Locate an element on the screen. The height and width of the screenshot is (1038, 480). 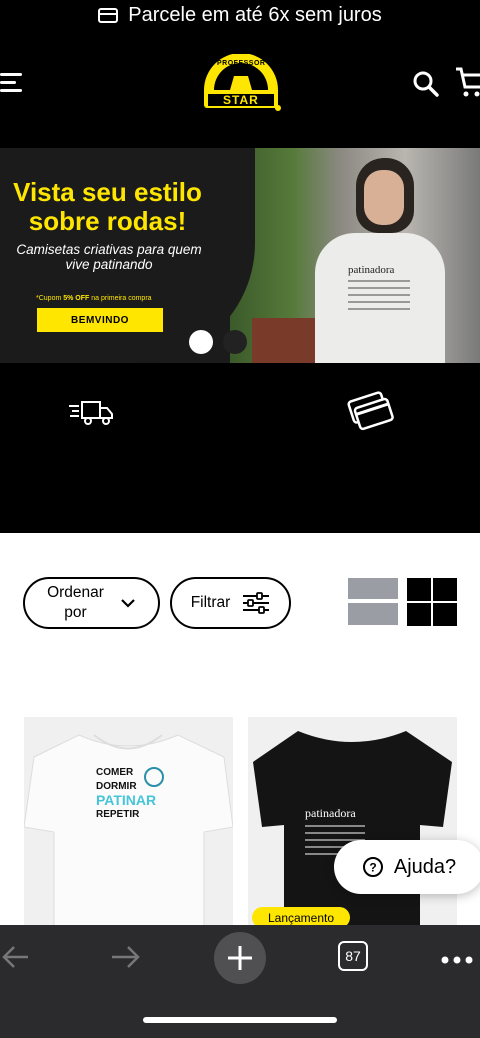
sort-button: Ordenar por is located at coordinates (91, 603).